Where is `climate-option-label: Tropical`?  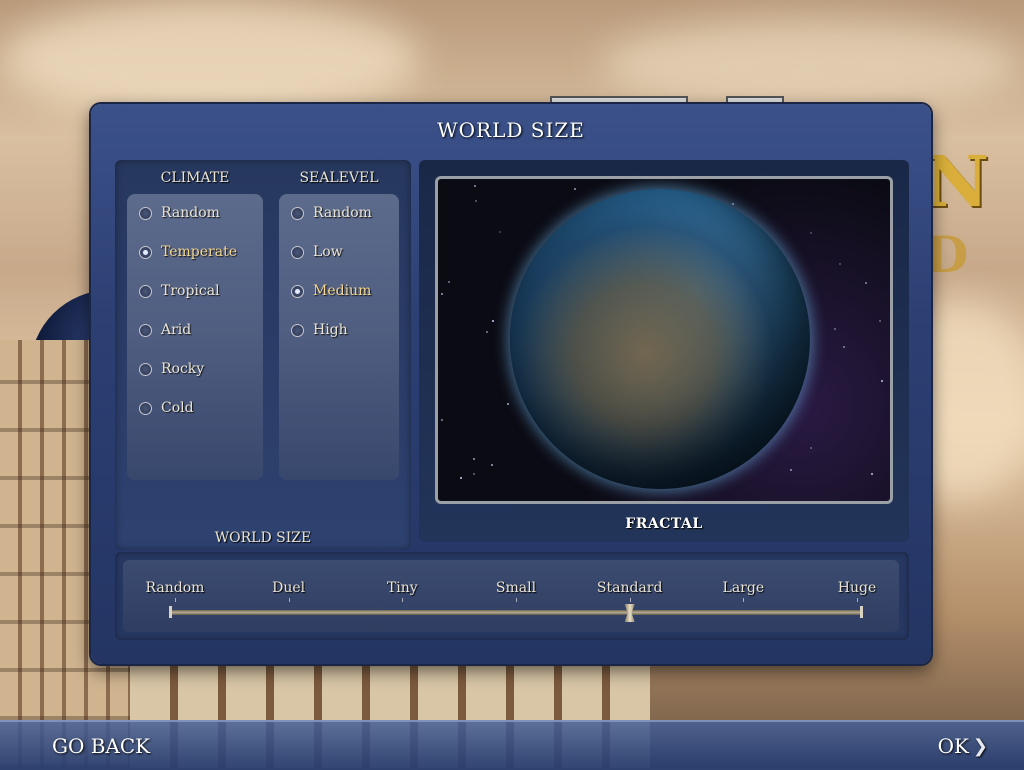 climate-option-label: Tropical is located at coordinates (190, 291).